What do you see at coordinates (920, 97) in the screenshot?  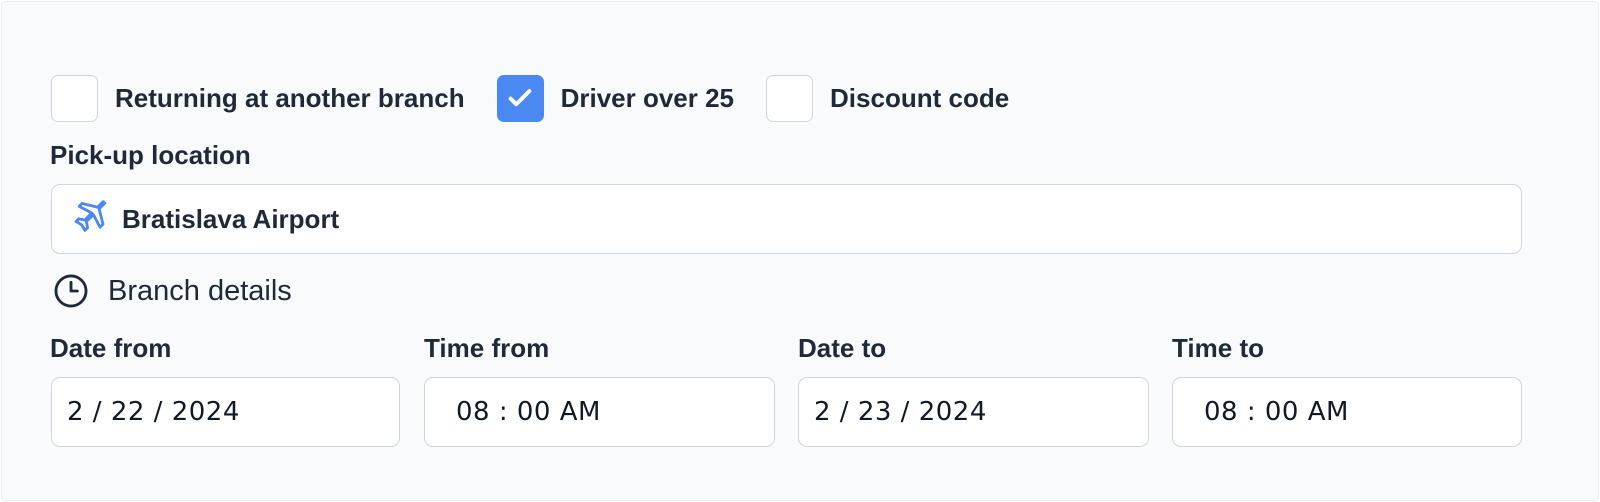 I see `checkbox-label: Discount code` at bounding box center [920, 97].